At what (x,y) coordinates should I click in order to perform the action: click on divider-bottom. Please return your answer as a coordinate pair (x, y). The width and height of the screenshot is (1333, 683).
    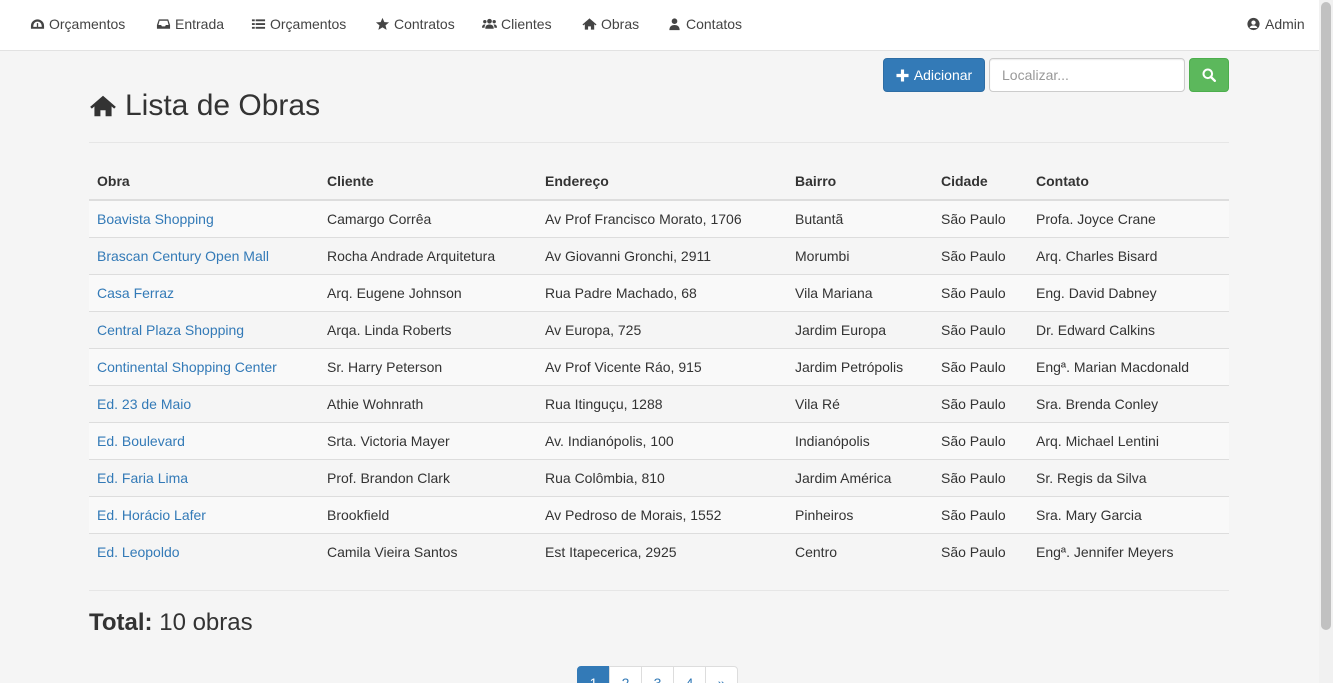
    Looking at the image, I should click on (659, 590).